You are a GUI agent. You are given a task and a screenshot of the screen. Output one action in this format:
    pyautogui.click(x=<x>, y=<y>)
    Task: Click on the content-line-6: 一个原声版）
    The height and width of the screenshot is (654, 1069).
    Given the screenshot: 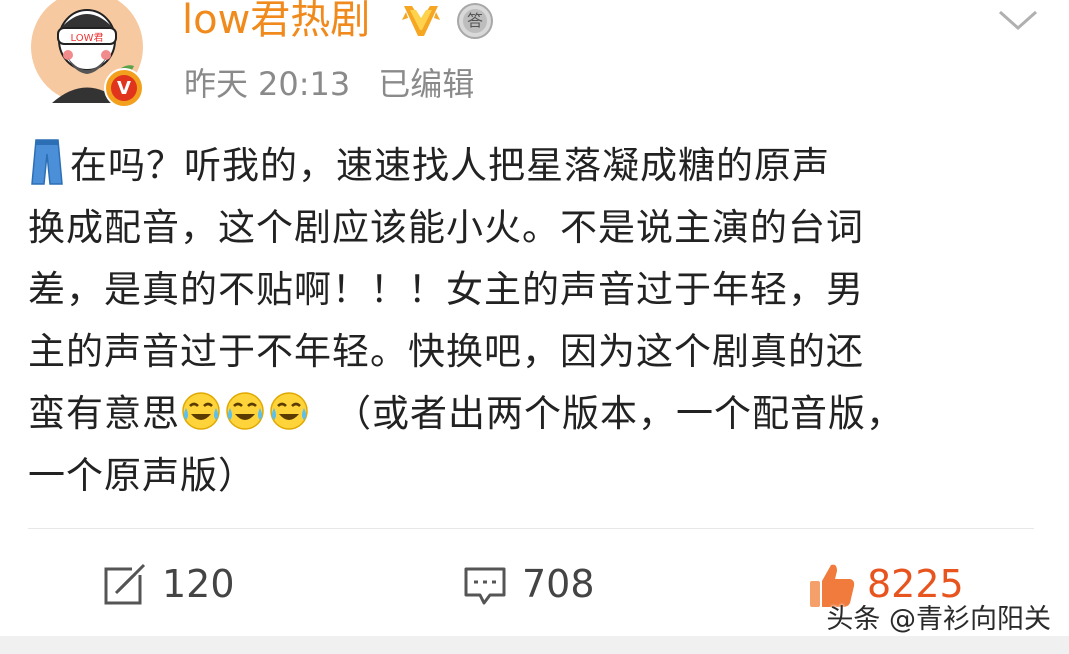 What is the action you would take?
    pyautogui.click(x=142, y=475)
    